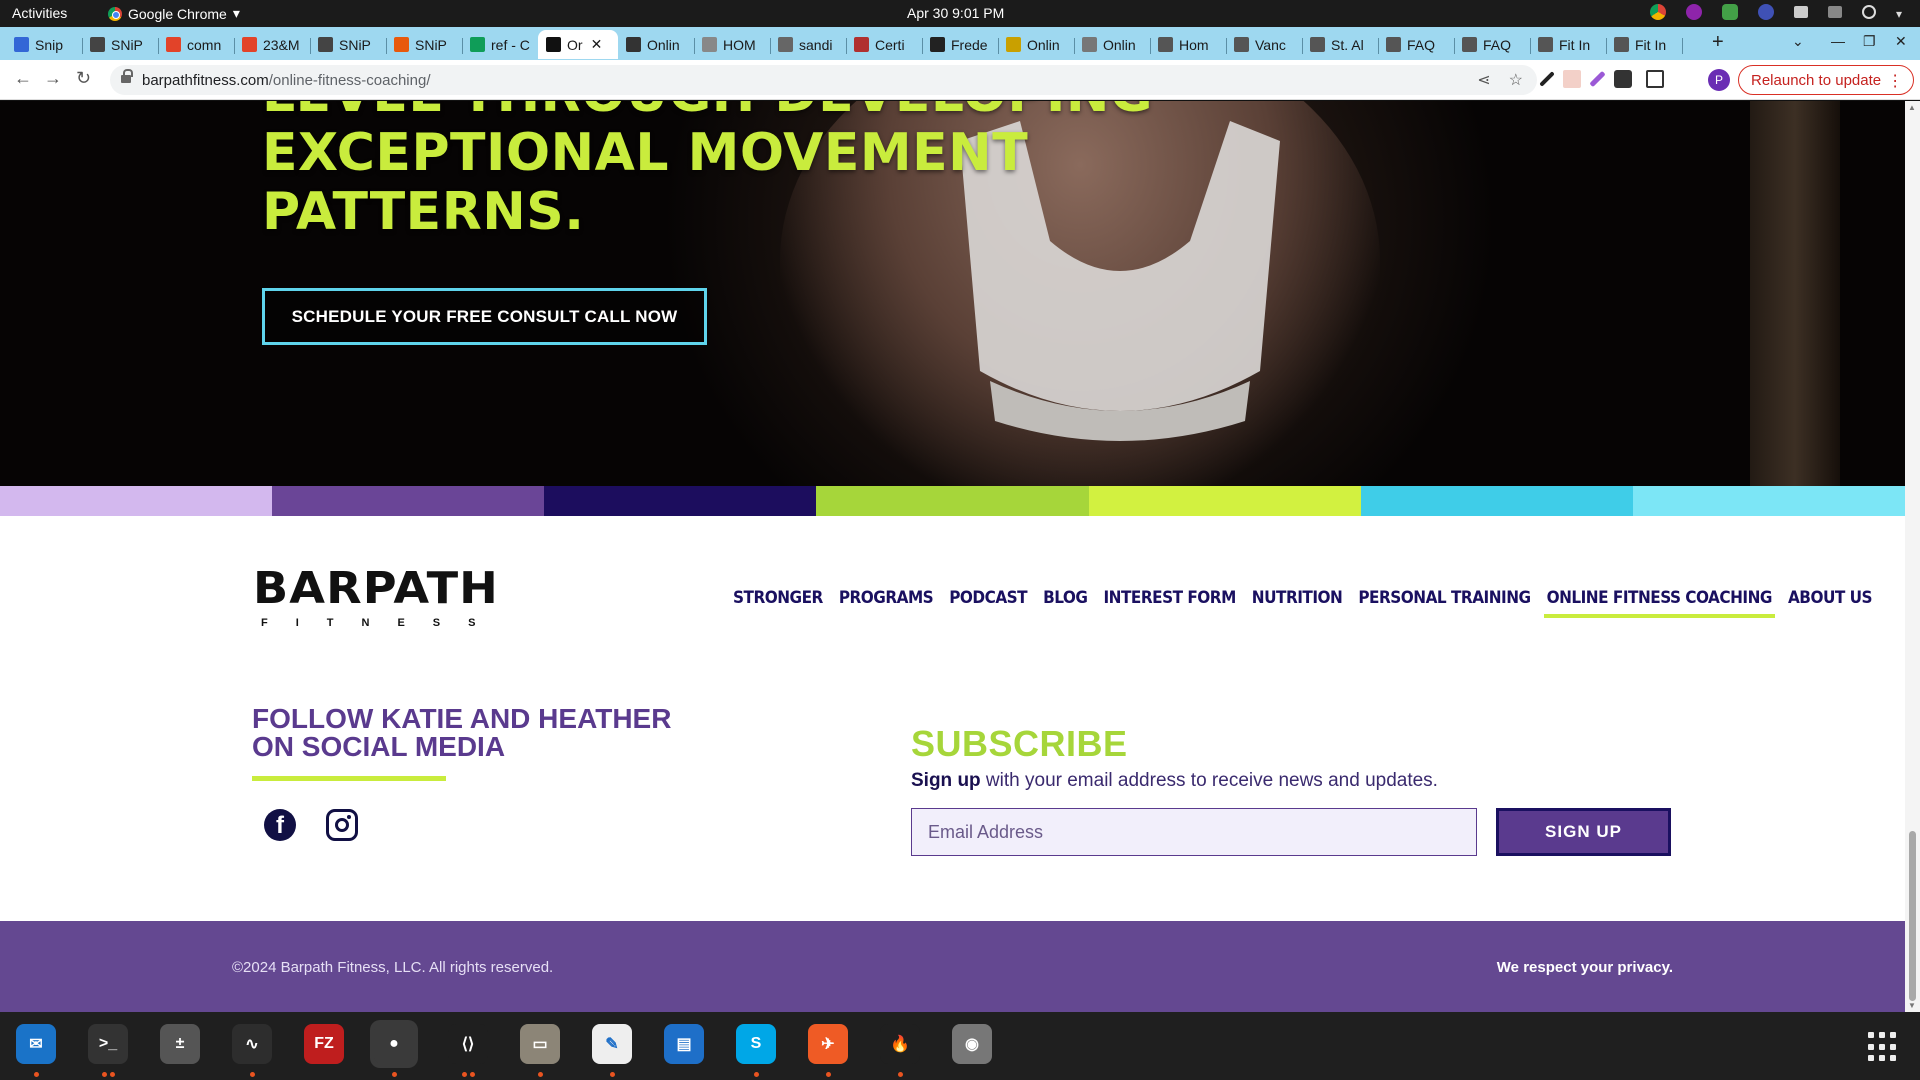 The height and width of the screenshot is (1080, 1920). I want to click on nav-item-about-us: ABOUT US, so click(1830, 598).